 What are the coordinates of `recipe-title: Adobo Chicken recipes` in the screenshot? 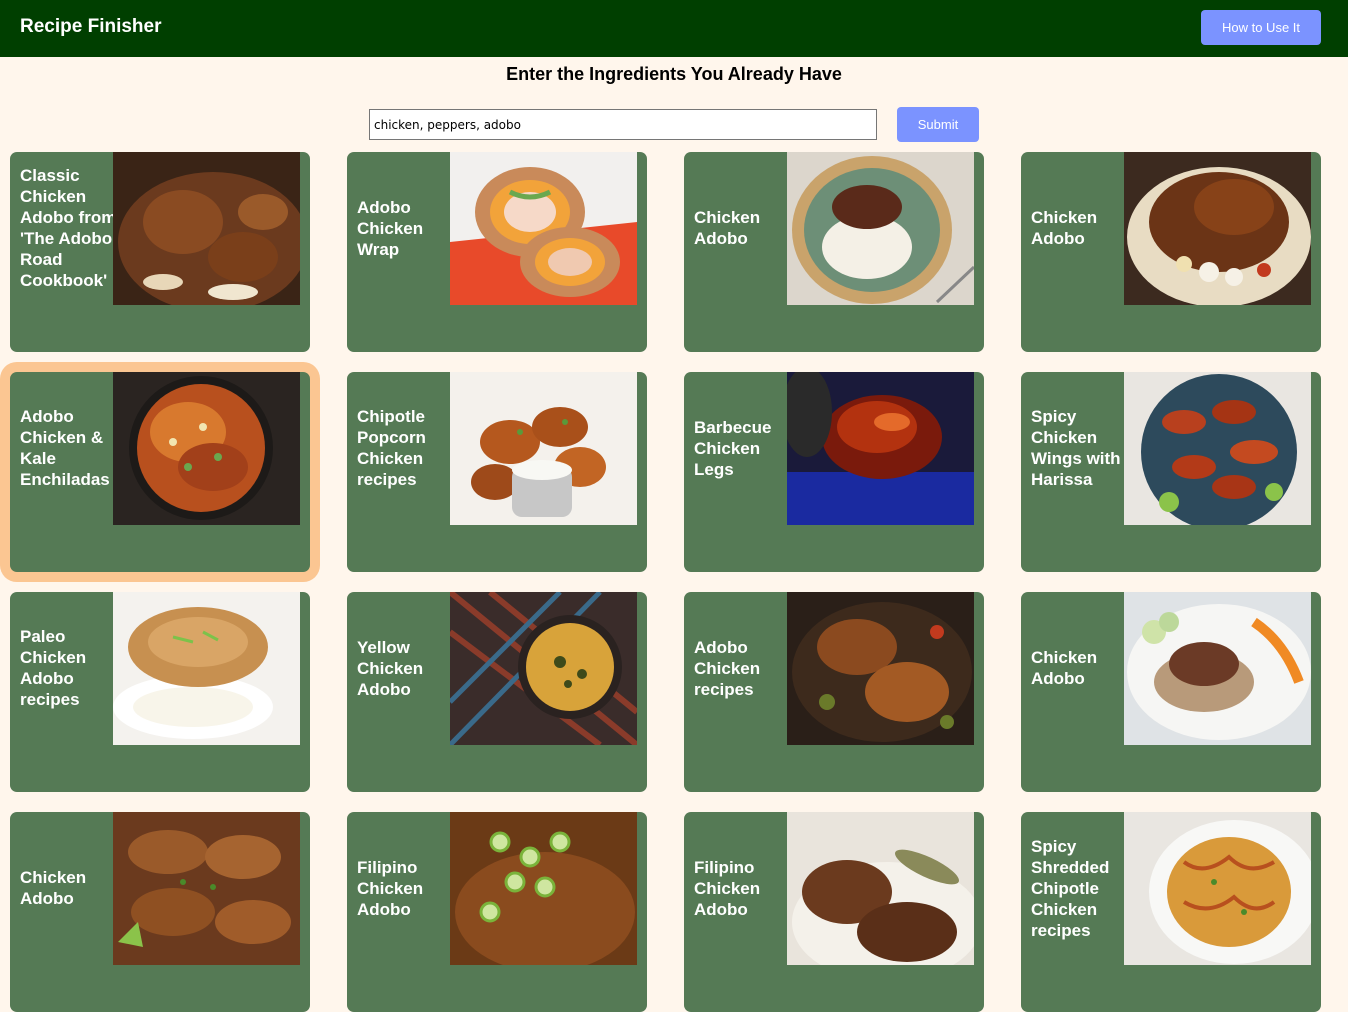 It's located at (727, 668).